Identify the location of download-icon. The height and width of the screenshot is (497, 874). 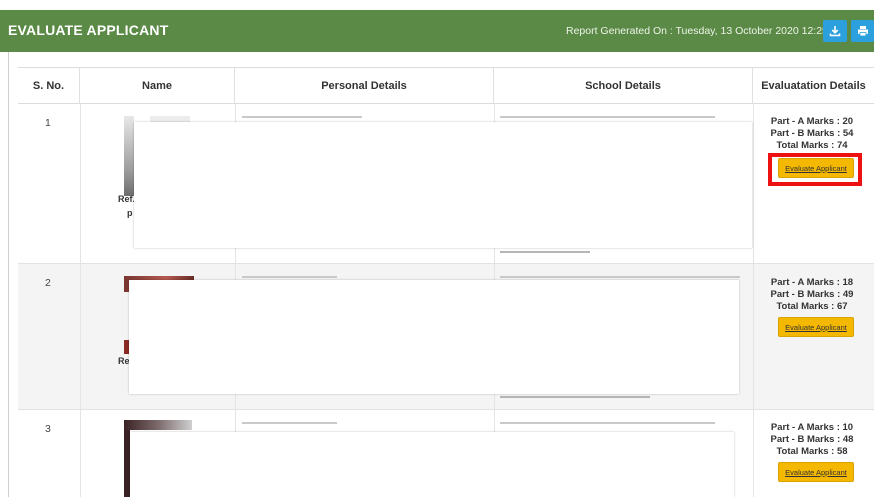
(835, 31).